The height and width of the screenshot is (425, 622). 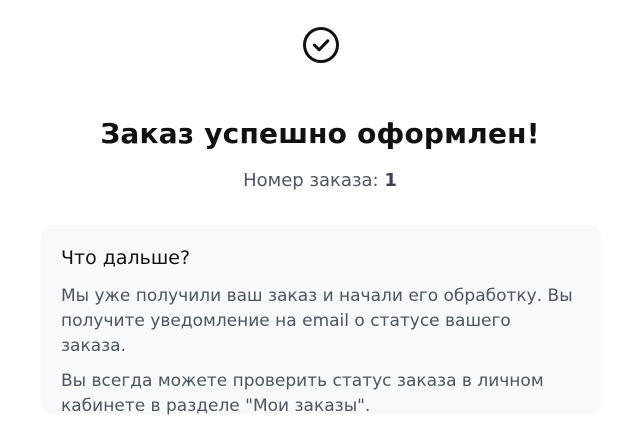 I want to click on order-number: Номер заказа: 1, so click(x=311, y=181).